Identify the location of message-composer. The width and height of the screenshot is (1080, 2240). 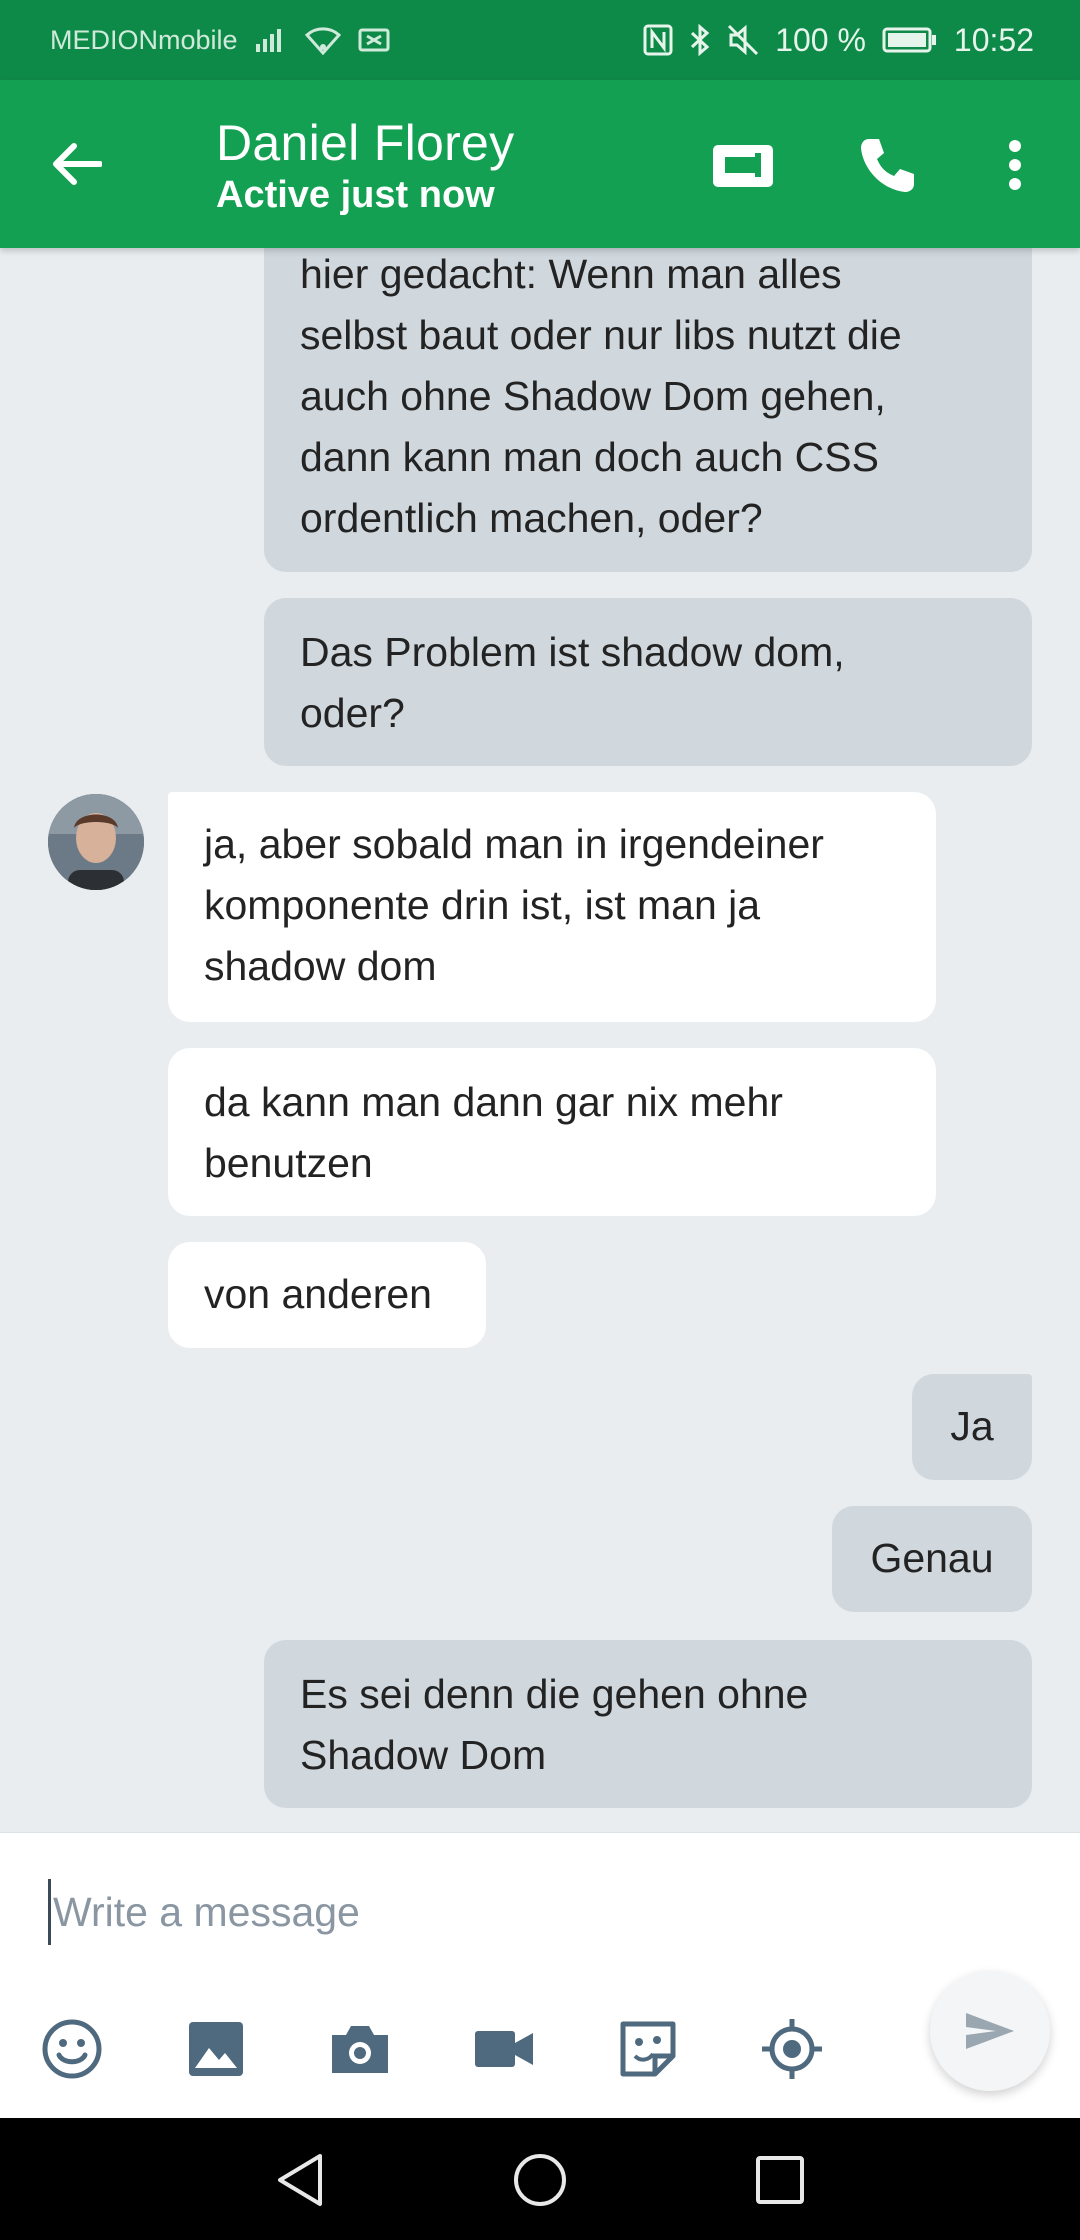
(540, 1975).